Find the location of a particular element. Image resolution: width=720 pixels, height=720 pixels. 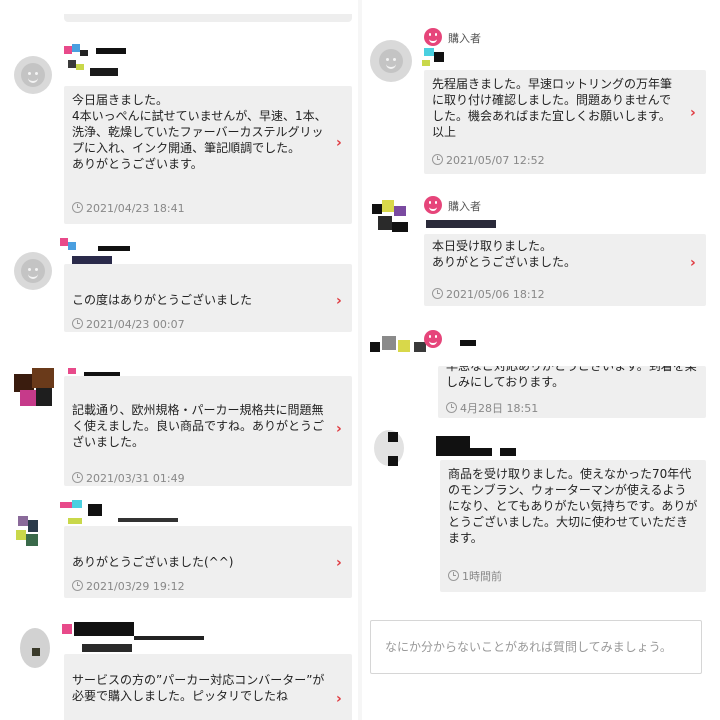

message-date: 2021/05/06 18:12 is located at coordinates (488, 295).